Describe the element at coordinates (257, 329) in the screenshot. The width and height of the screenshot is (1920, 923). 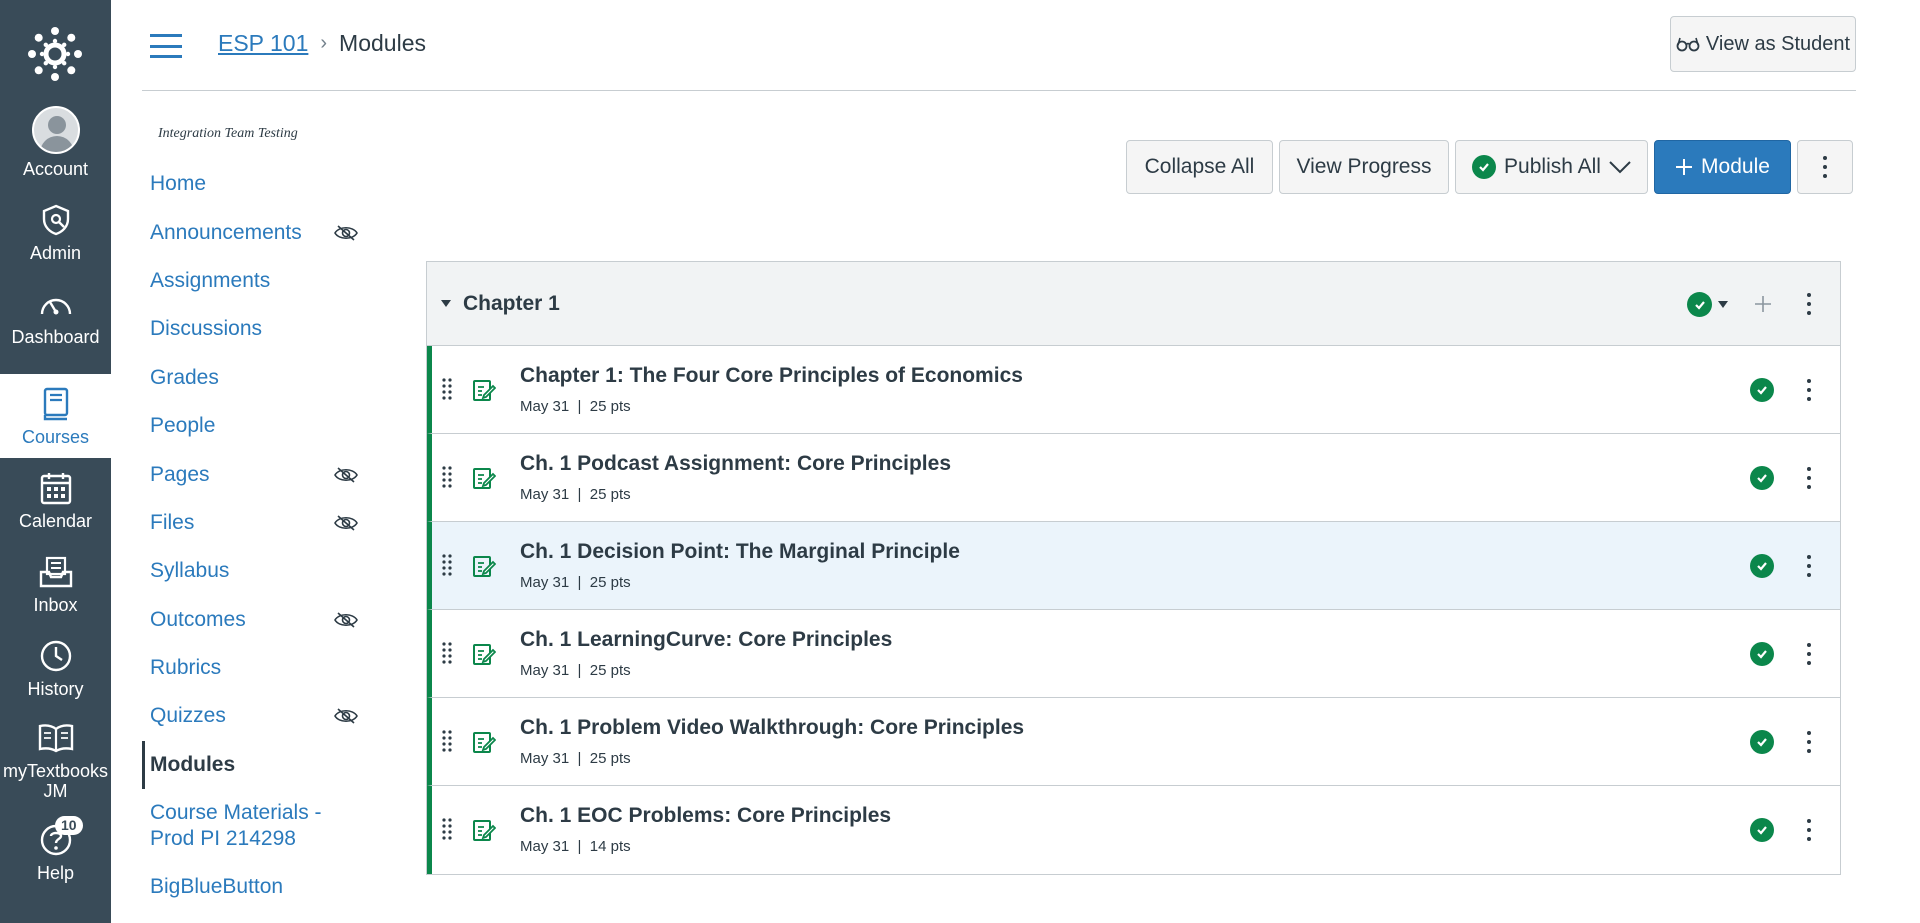
I see `course-nav-discussions: Discussions` at that location.